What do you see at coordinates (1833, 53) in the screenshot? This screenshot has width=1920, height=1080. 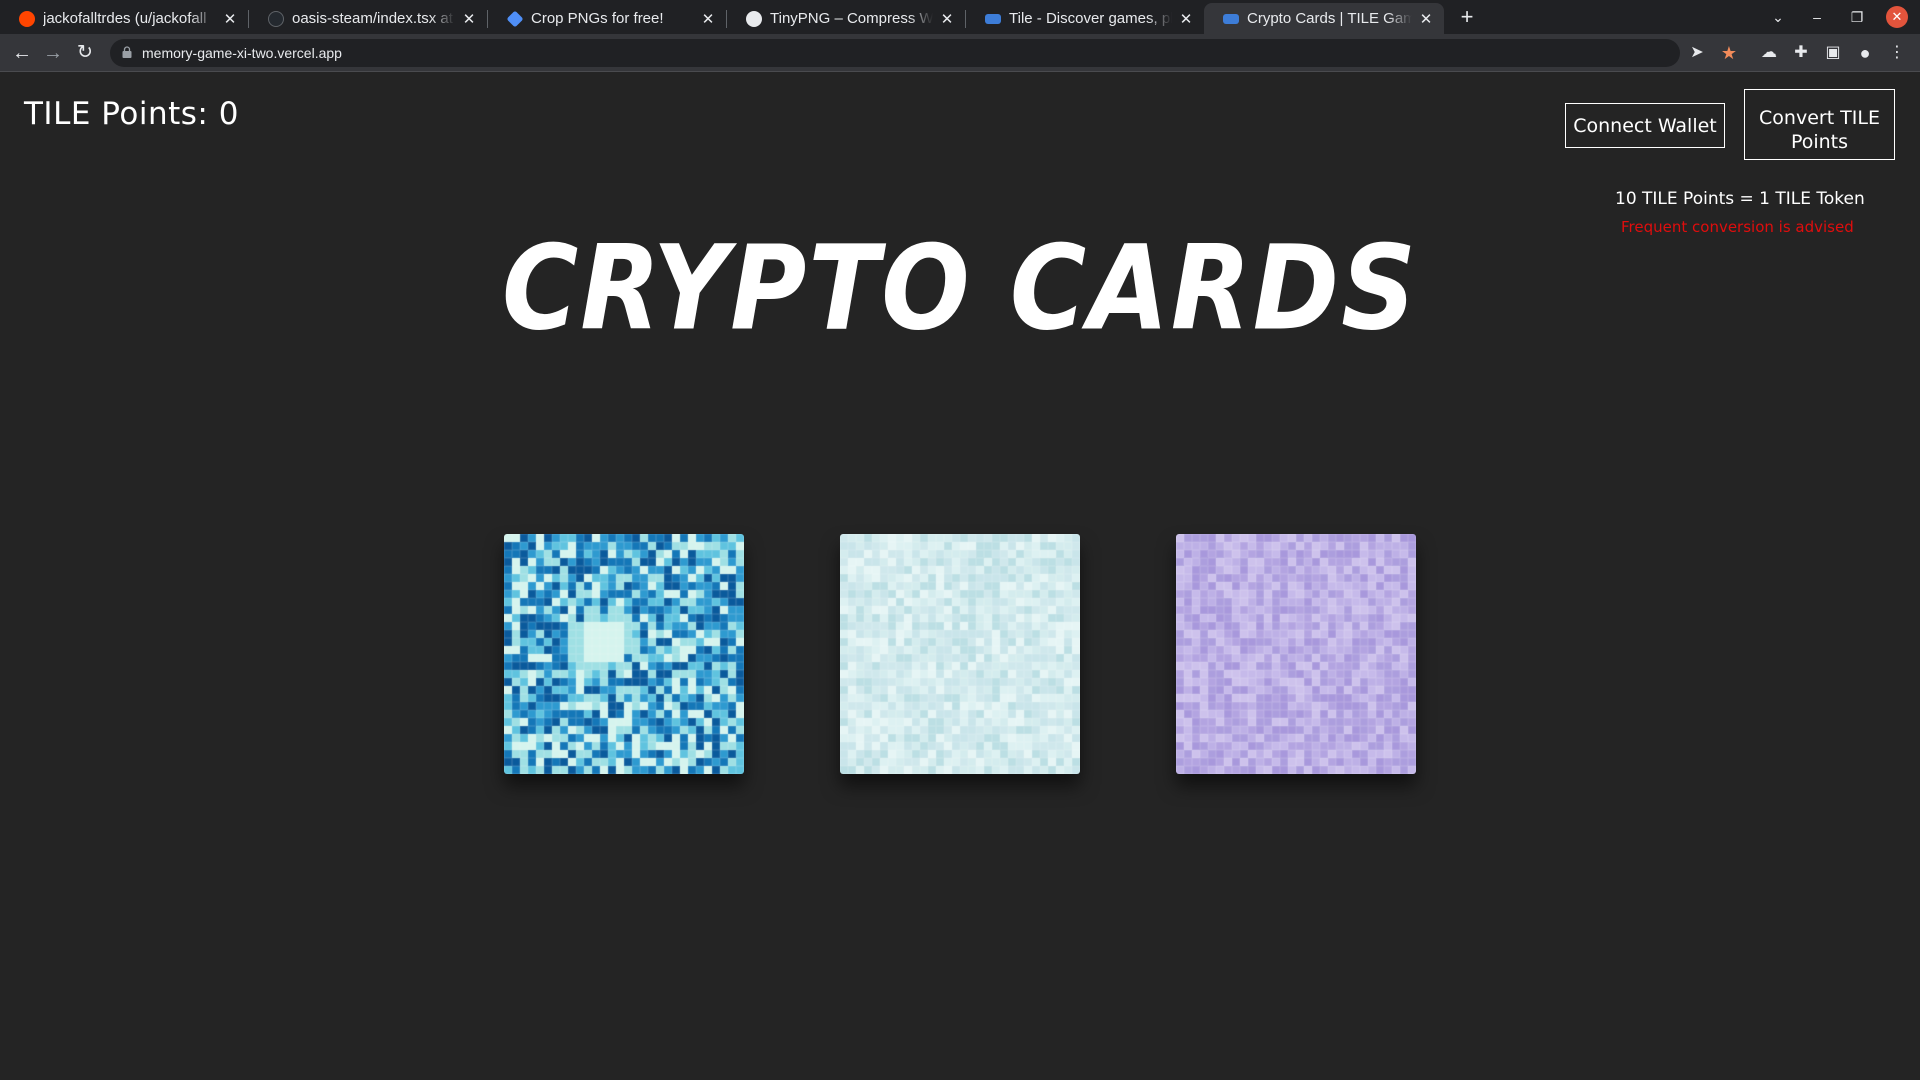 I see `side-panel-icon: ▣` at bounding box center [1833, 53].